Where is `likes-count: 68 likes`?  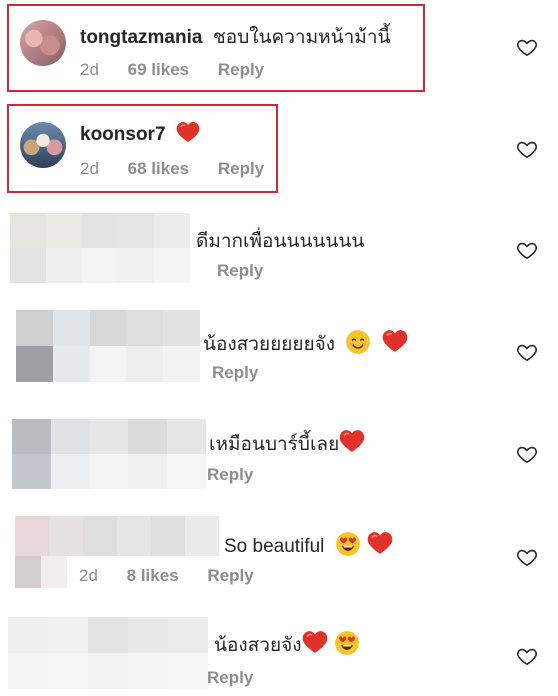 likes-count: 68 likes is located at coordinates (158, 169).